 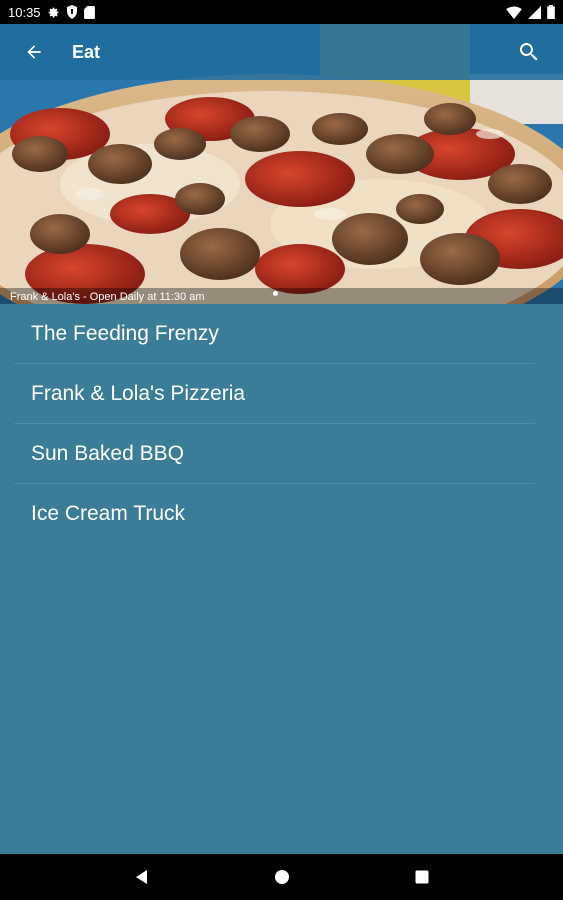 I want to click on back-button, so click(x=34, y=52).